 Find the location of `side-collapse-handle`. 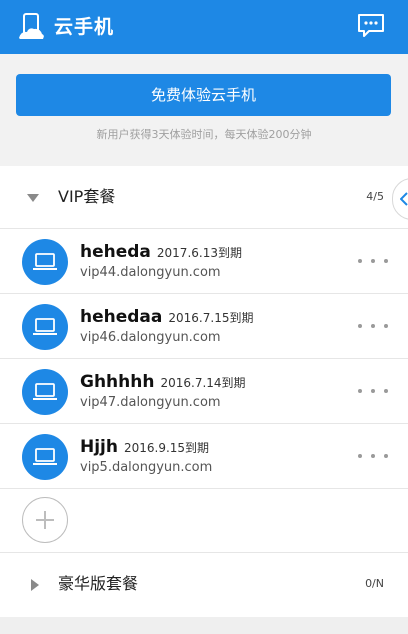

side-collapse-handle is located at coordinates (400, 199).